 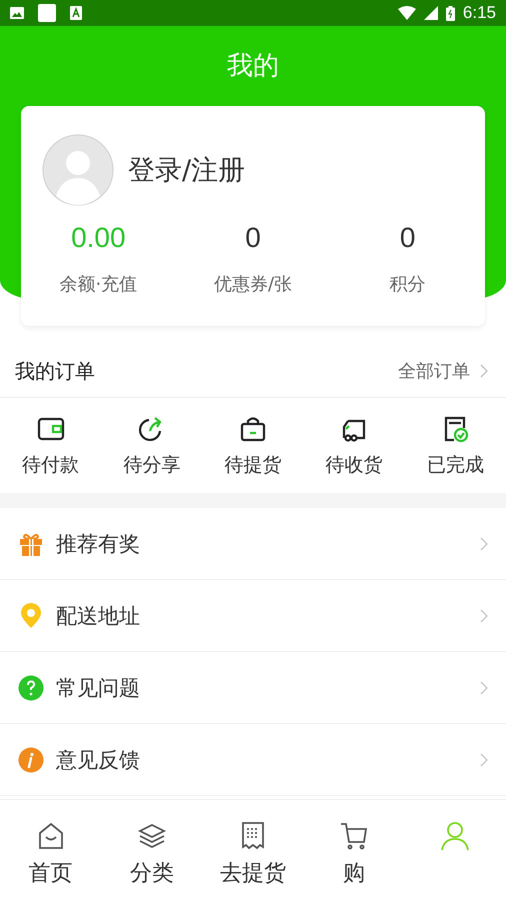 I want to click on all-orders-link: 全部订单, so click(x=434, y=371).